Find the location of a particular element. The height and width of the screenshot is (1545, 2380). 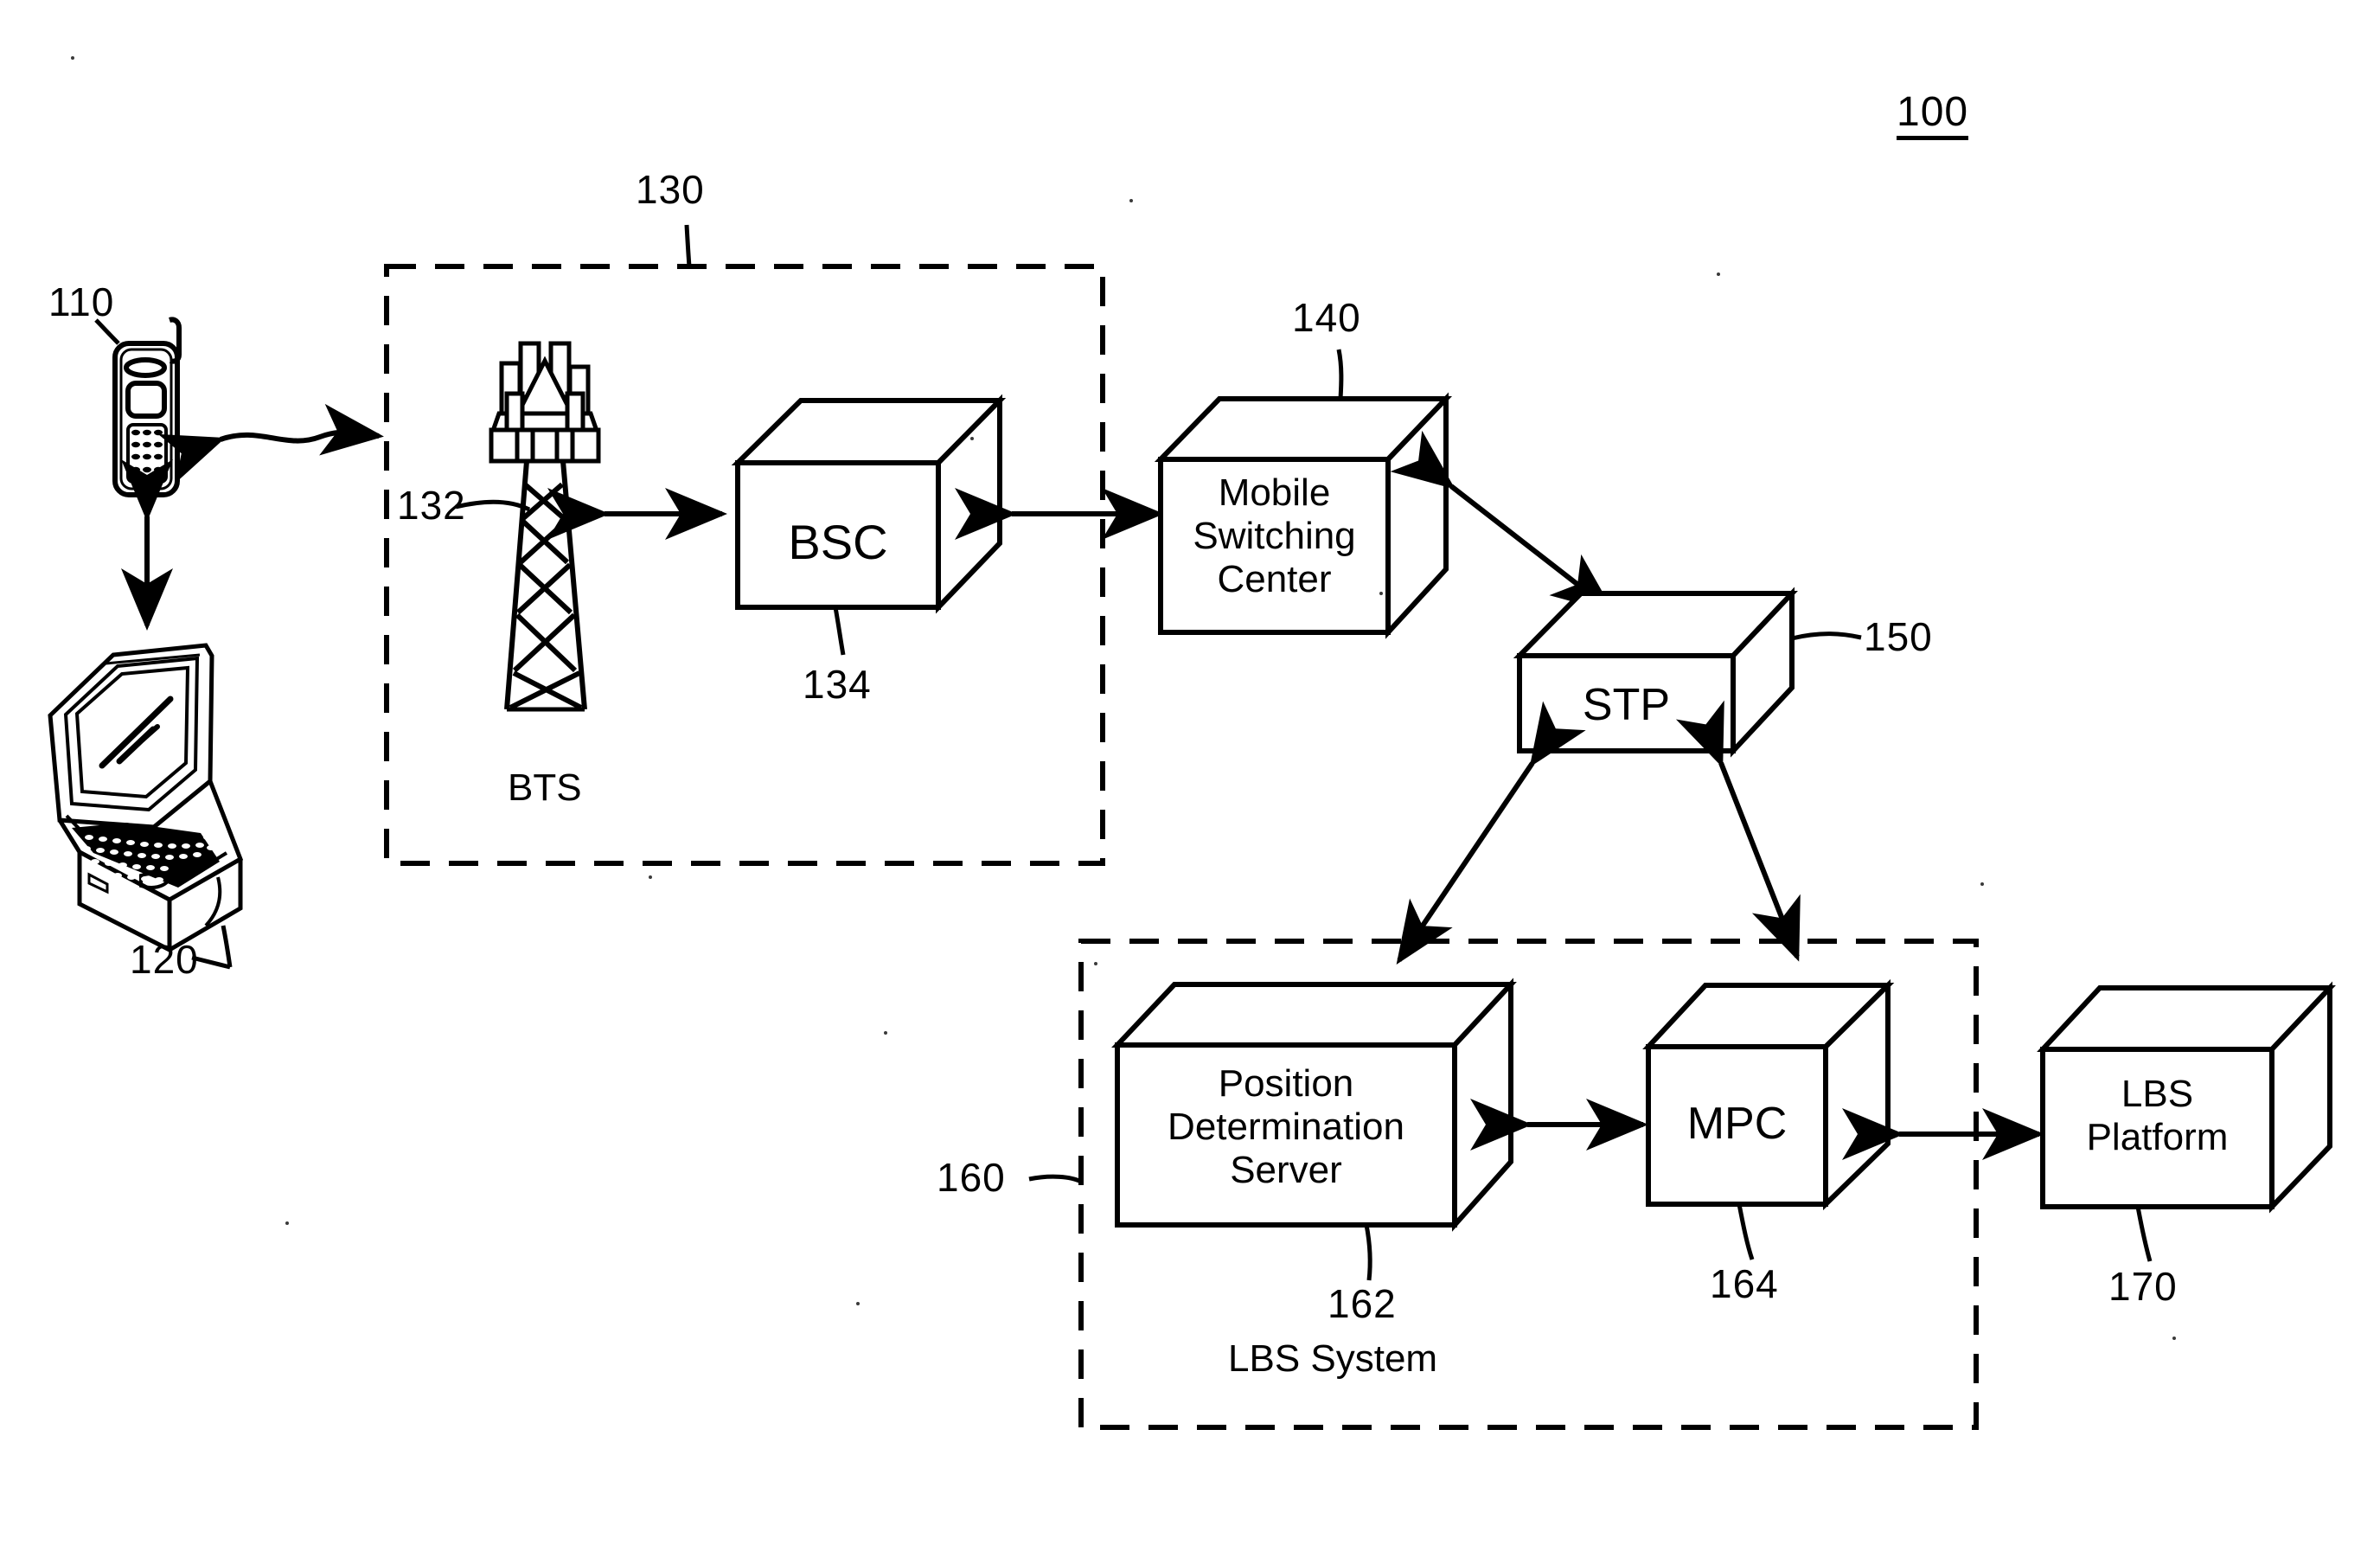

lbs-platform-label-line2: Platform is located at coordinates (2158, 1137).